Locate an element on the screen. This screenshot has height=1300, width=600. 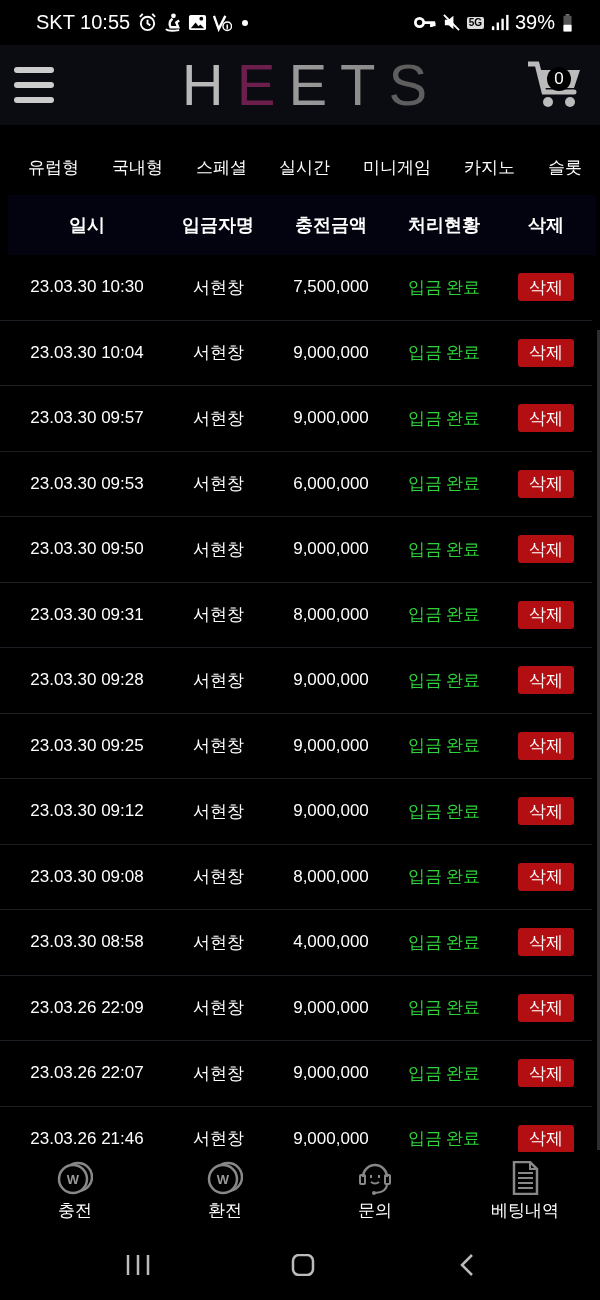
date-cell-text: 23.03.30 10:04 is located at coordinates (87, 352).